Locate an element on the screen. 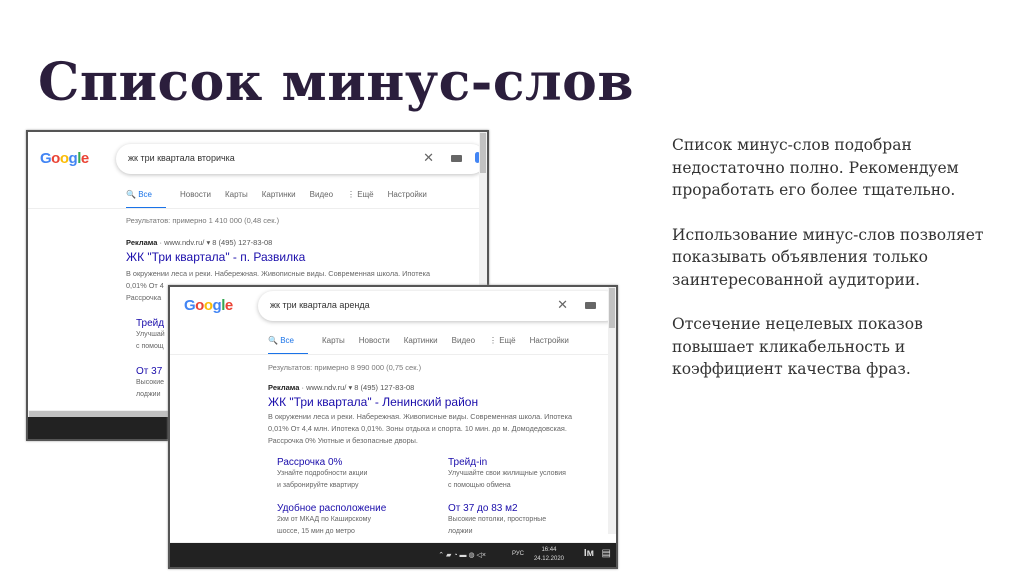 The height and width of the screenshot is (574, 1024). tray-icons: ⌃ ▰ ◔ ▬ ◍ ◁× is located at coordinates (462, 555).